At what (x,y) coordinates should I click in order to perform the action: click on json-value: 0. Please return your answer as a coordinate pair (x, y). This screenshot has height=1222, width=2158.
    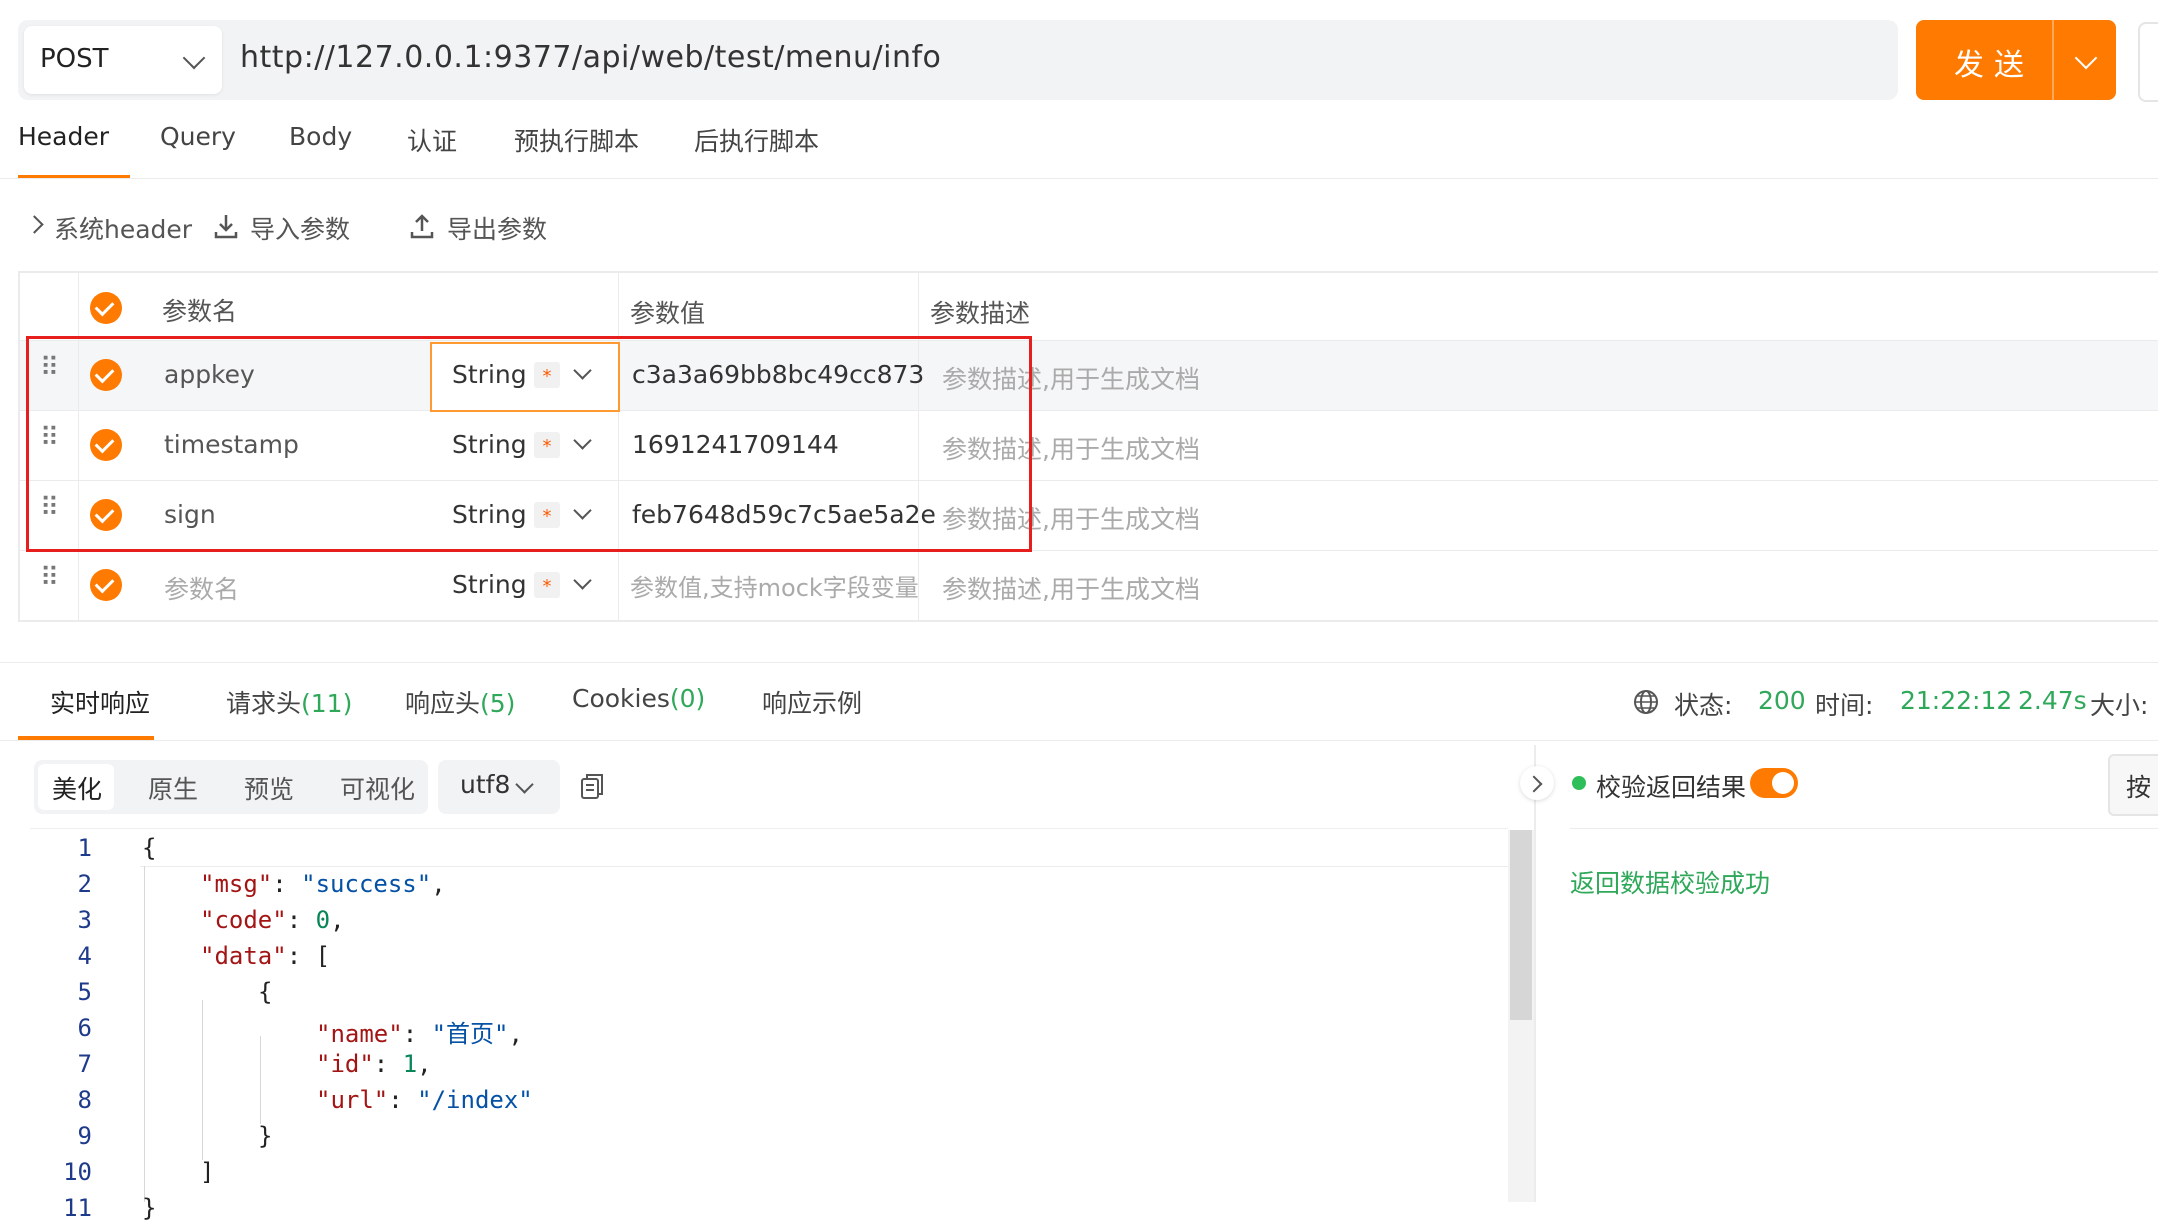
    Looking at the image, I should click on (323, 920).